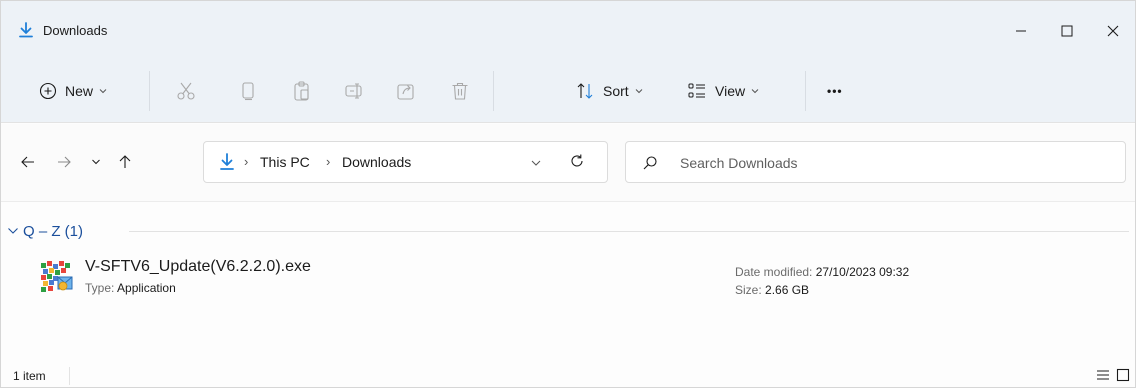 The height and width of the screenshot is (388, 1136). I want to click on view-icon, so click(696, 90).